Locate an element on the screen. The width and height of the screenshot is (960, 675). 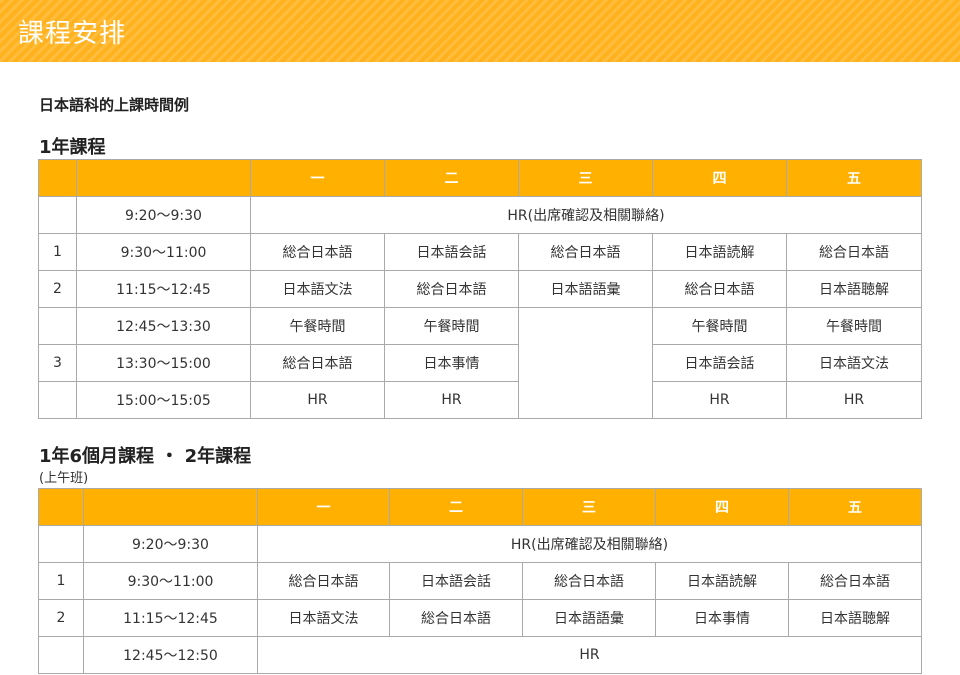
intro-heading: 日本語科的上課時間例 is located at coordinates (114, 105).